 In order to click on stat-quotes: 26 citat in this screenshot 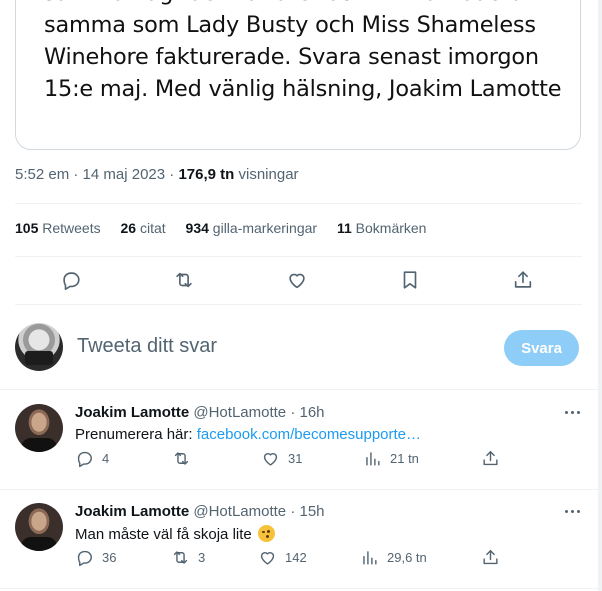, I will do `click(143, 228)`.